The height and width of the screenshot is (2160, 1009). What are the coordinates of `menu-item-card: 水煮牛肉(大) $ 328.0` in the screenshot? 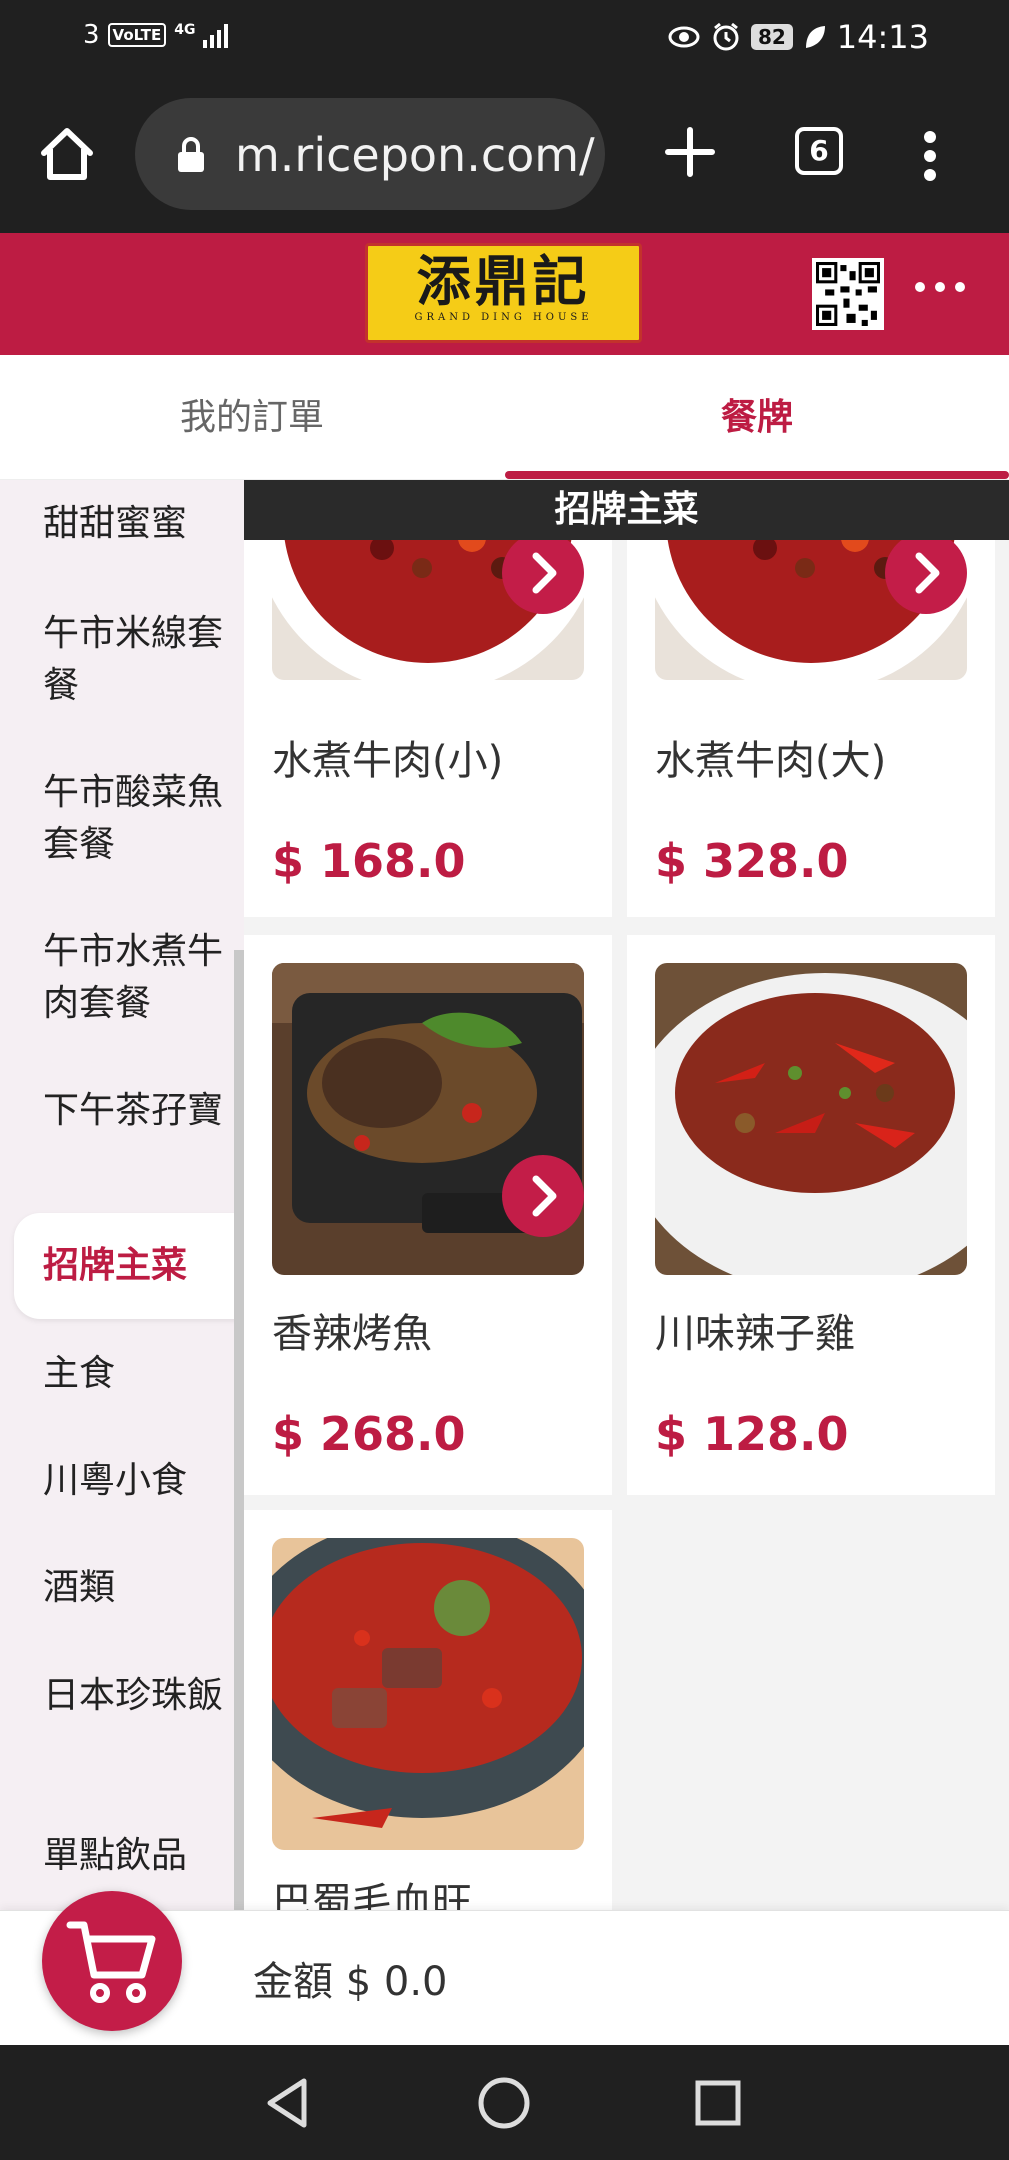 It's located at (811, 698).